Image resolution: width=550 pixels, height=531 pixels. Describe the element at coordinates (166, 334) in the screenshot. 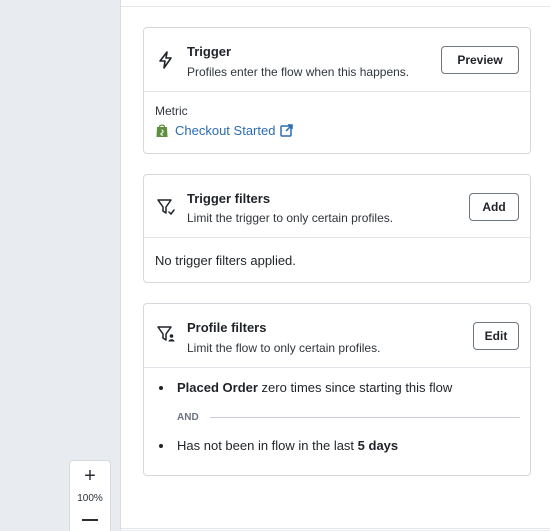

I see `profile-filter-icon` at that location.